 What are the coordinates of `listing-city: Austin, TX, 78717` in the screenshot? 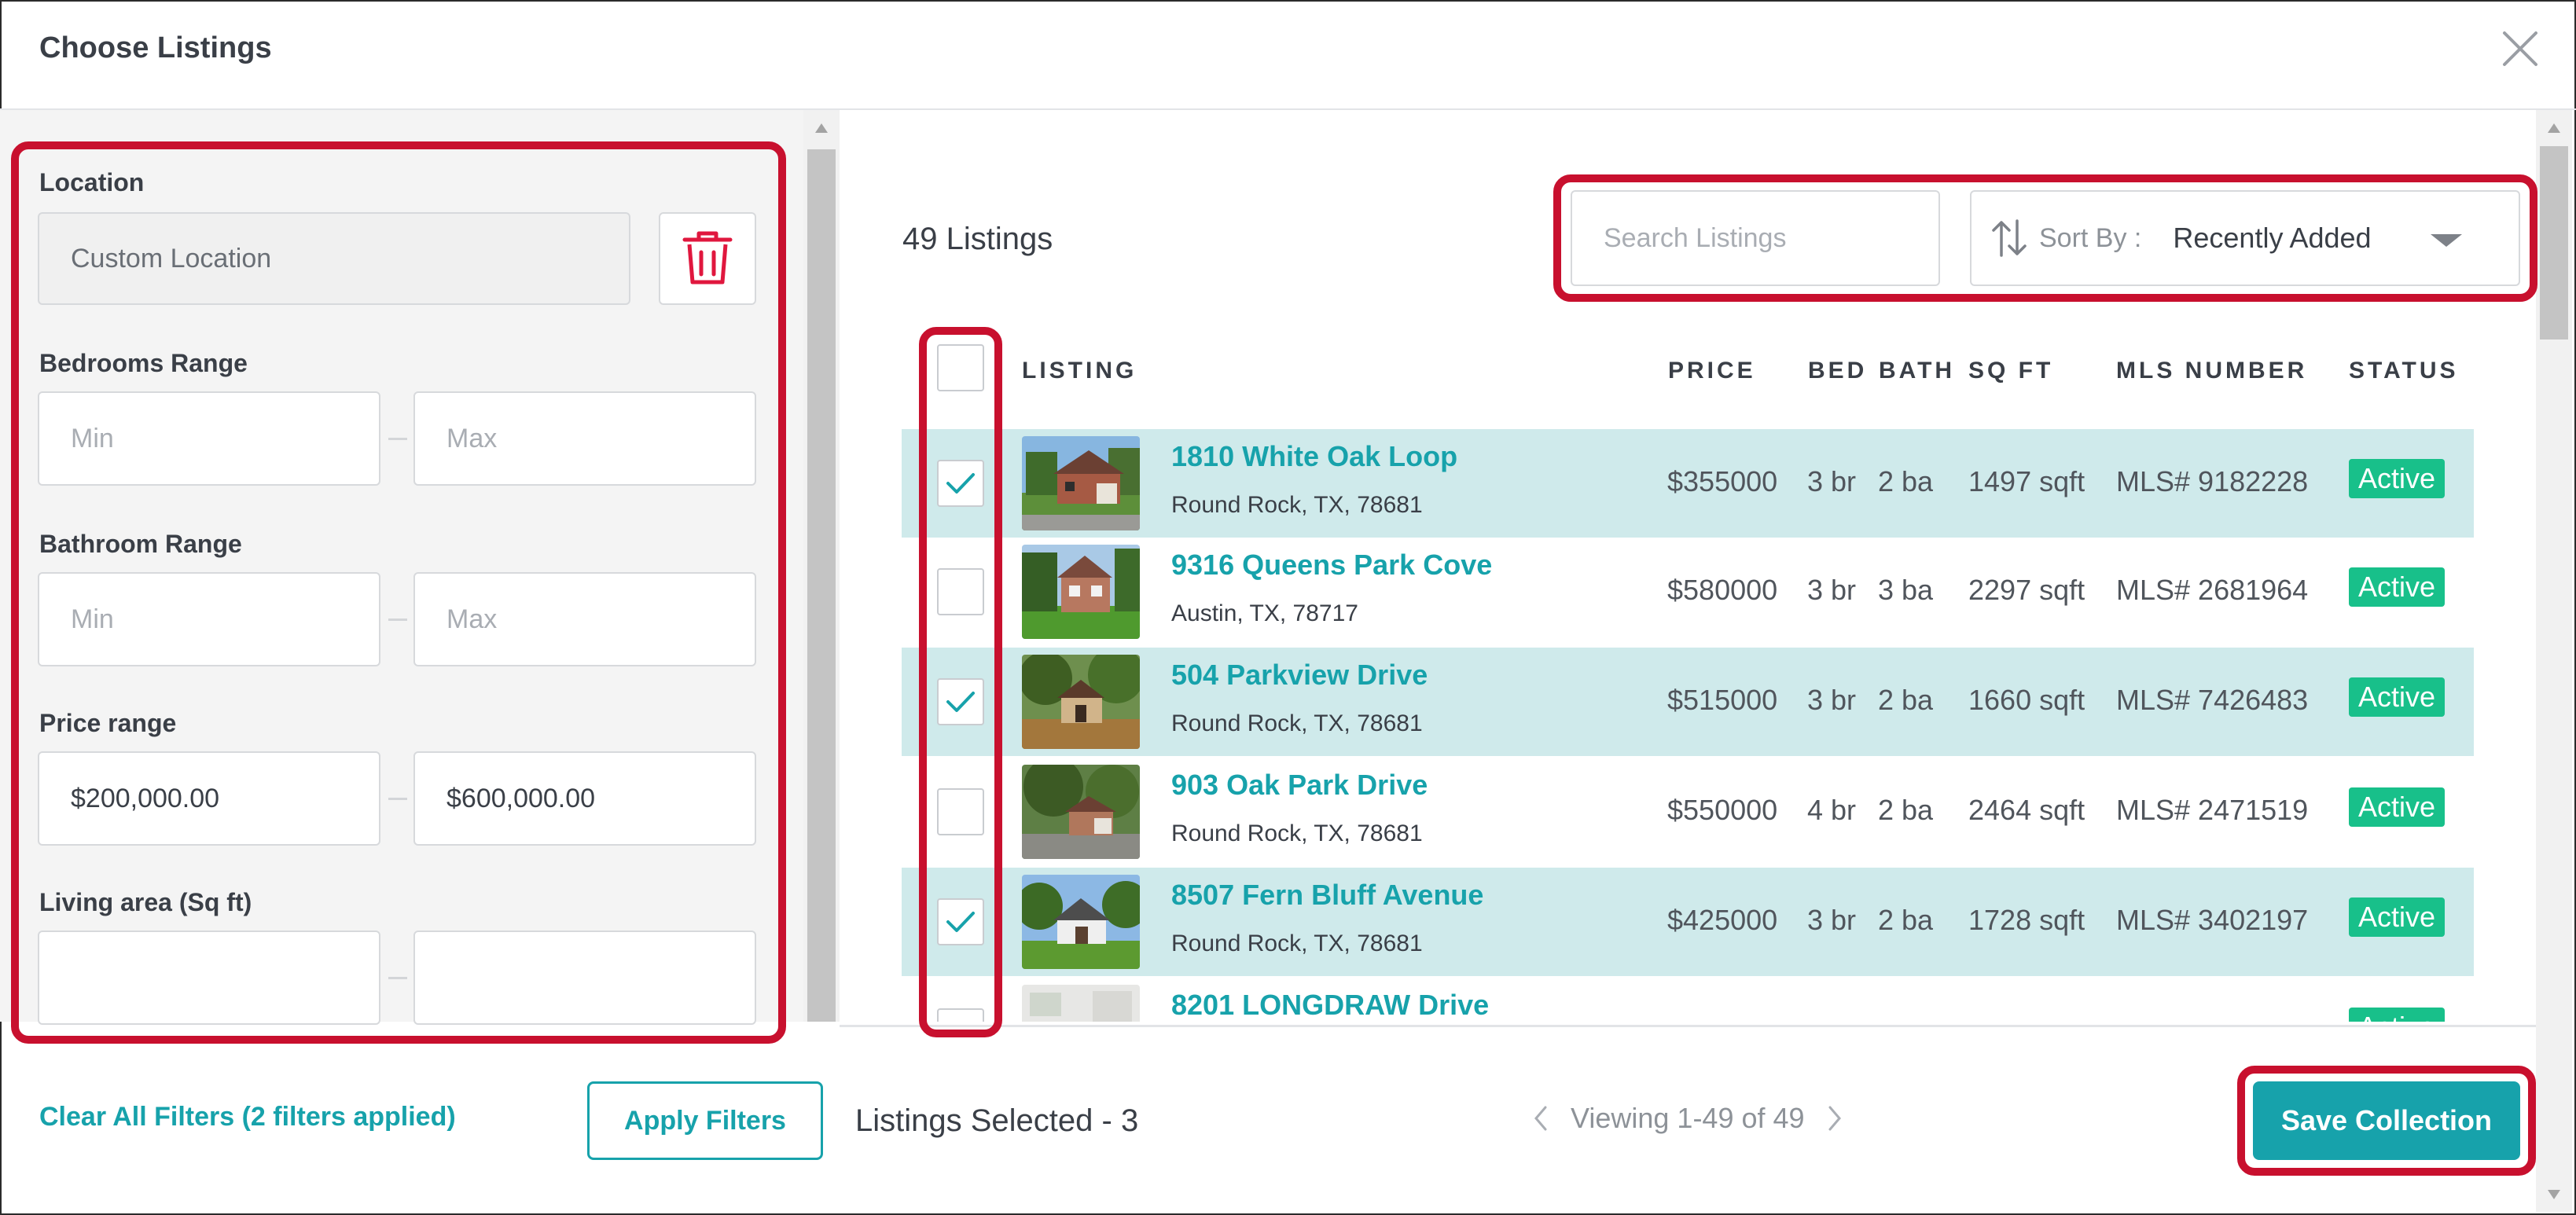 It's located at (1264, 613).